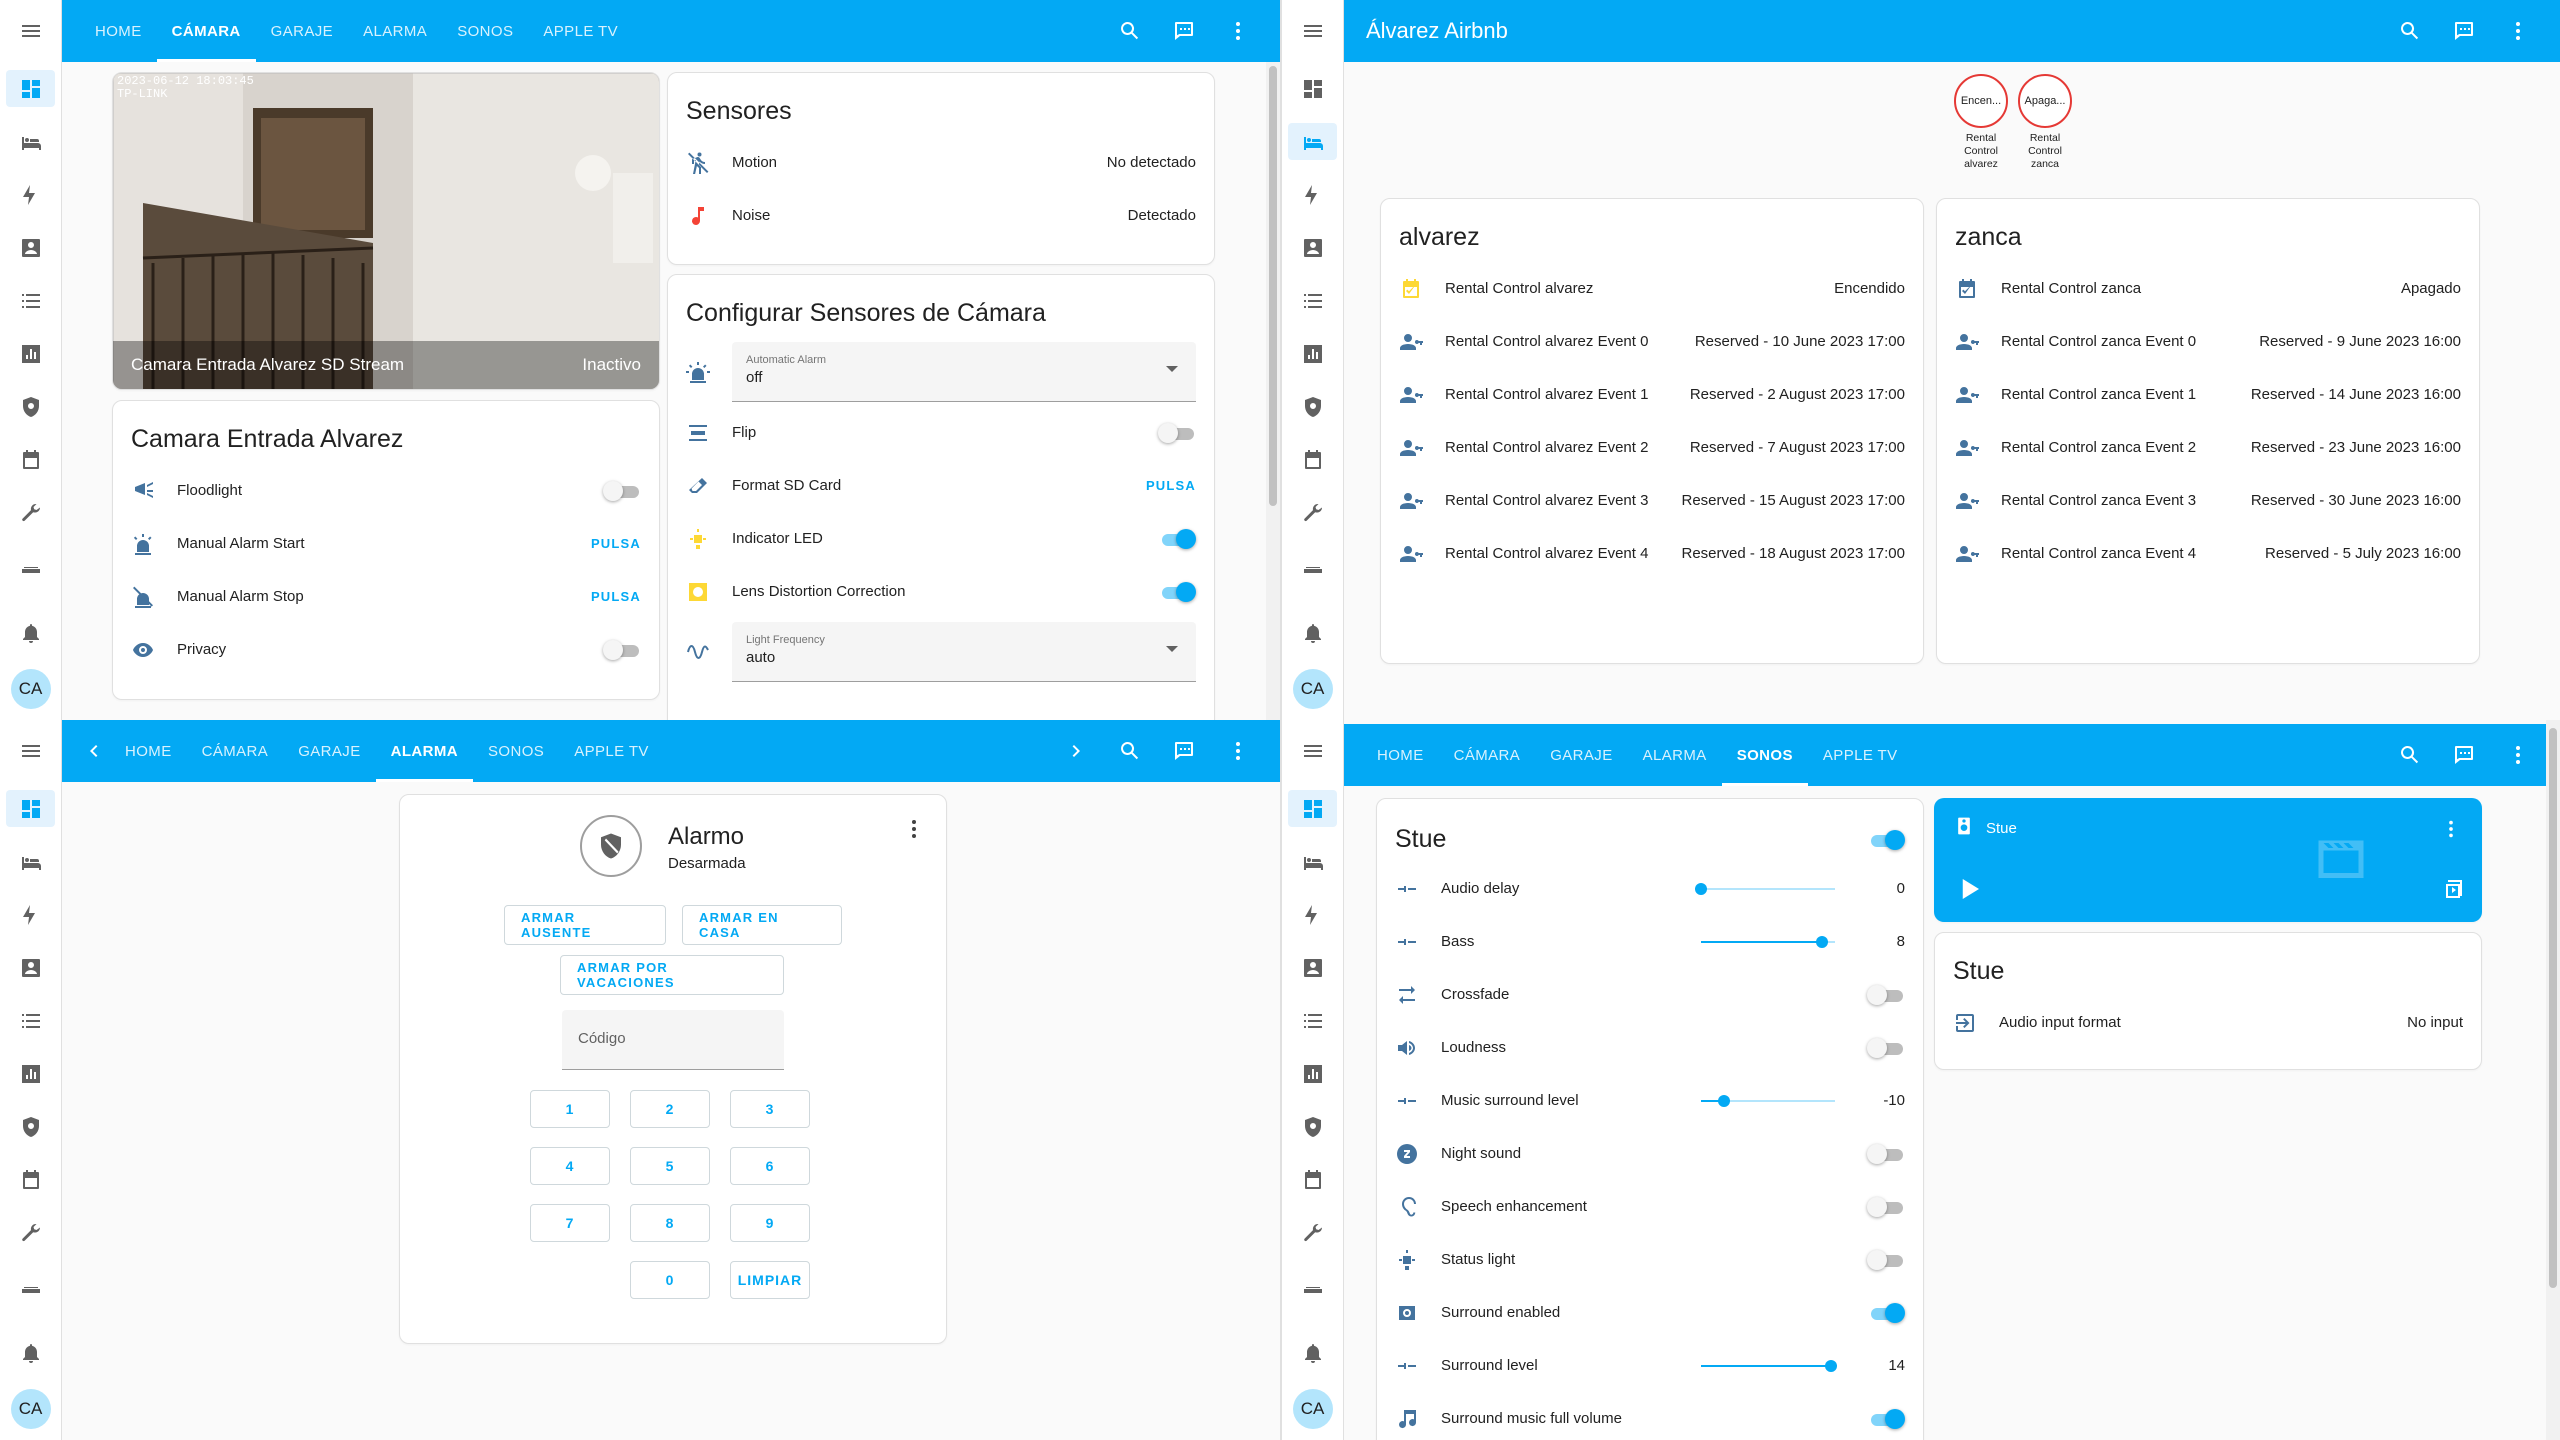  What do you see at coordinates (941, 591) in the screenshot?
I see `entity-row: Lens Distortion Correction` at bounding box center [941, 591].